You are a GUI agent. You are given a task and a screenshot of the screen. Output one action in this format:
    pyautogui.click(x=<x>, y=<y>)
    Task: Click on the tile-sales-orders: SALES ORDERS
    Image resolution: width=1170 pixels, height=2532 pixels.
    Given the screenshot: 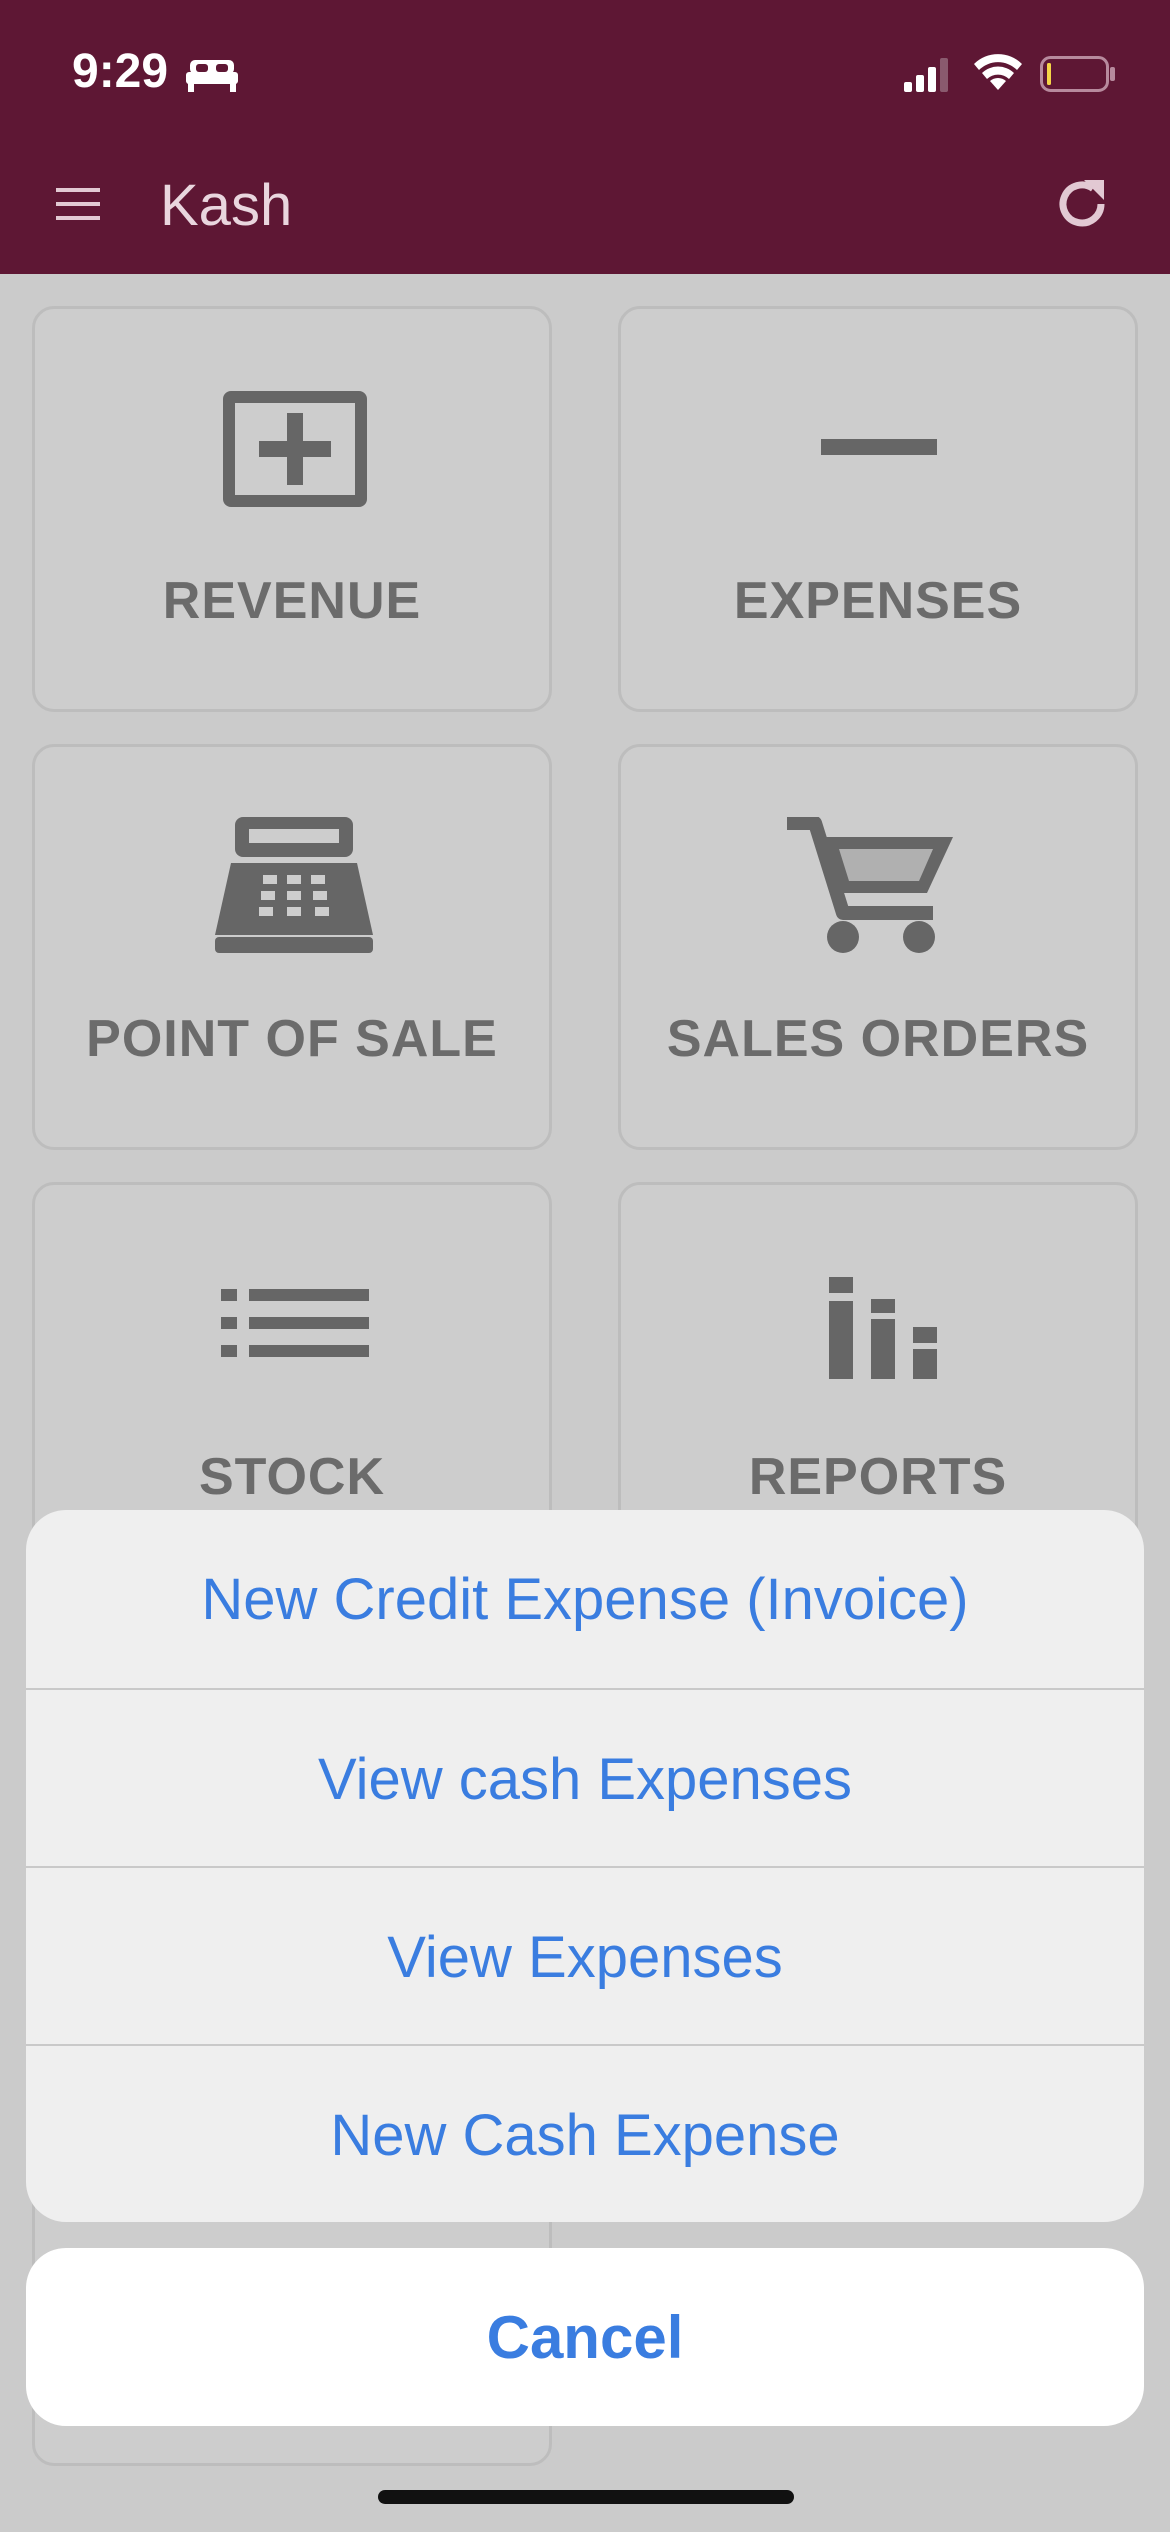 What is the action you would take?
    pyautogui.click(x=878, y=947)
    